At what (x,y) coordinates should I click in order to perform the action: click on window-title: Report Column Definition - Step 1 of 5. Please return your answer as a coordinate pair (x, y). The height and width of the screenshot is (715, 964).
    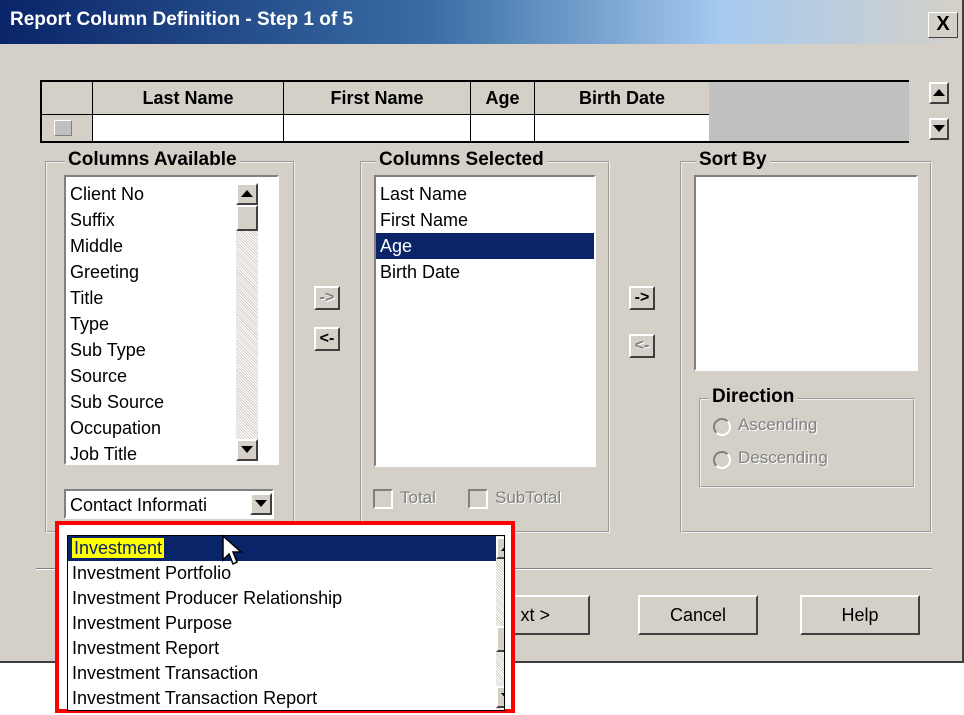
    Looking at the image, I should click on (182, 19).